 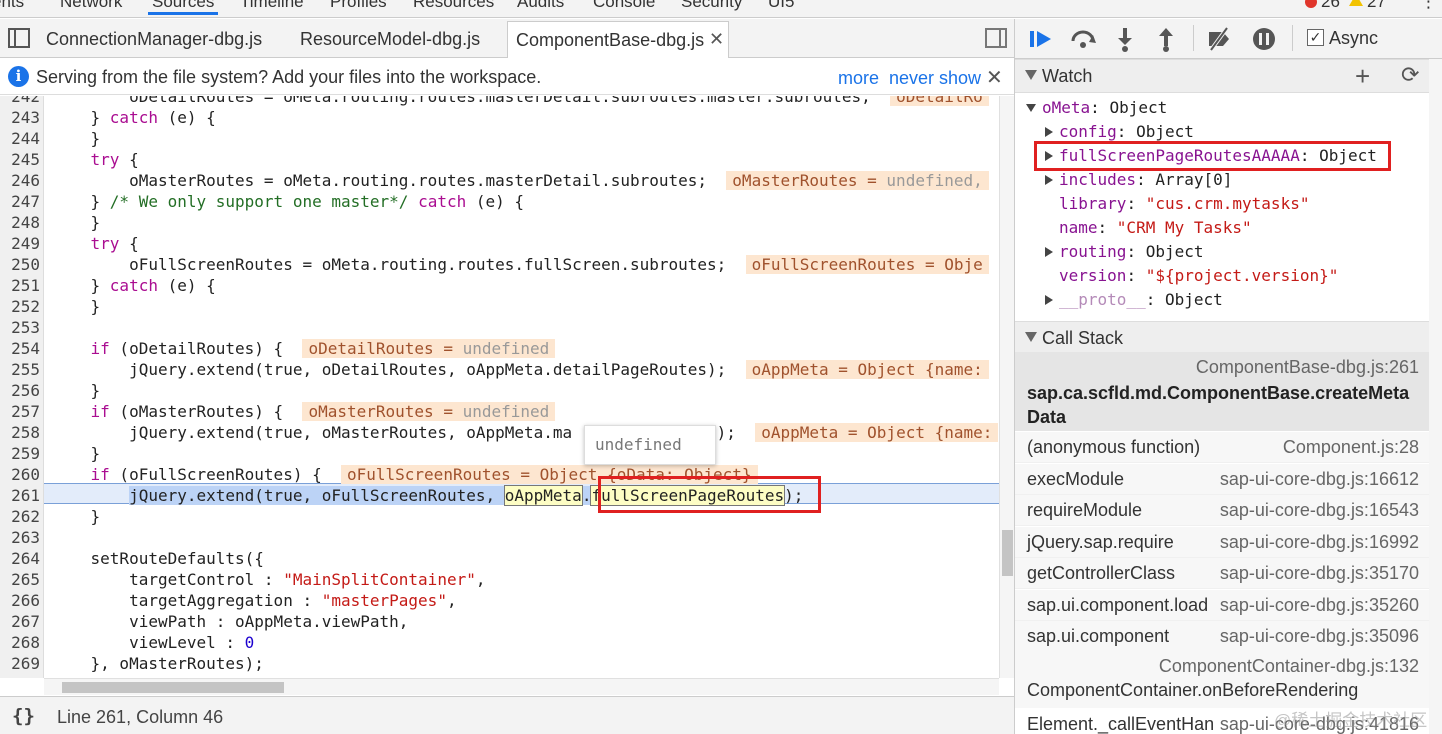 What do you see at coordinates (183, 7) in the screenshot?
I see `panel-tab-sources: Sources` at bounding box center [183, 7].